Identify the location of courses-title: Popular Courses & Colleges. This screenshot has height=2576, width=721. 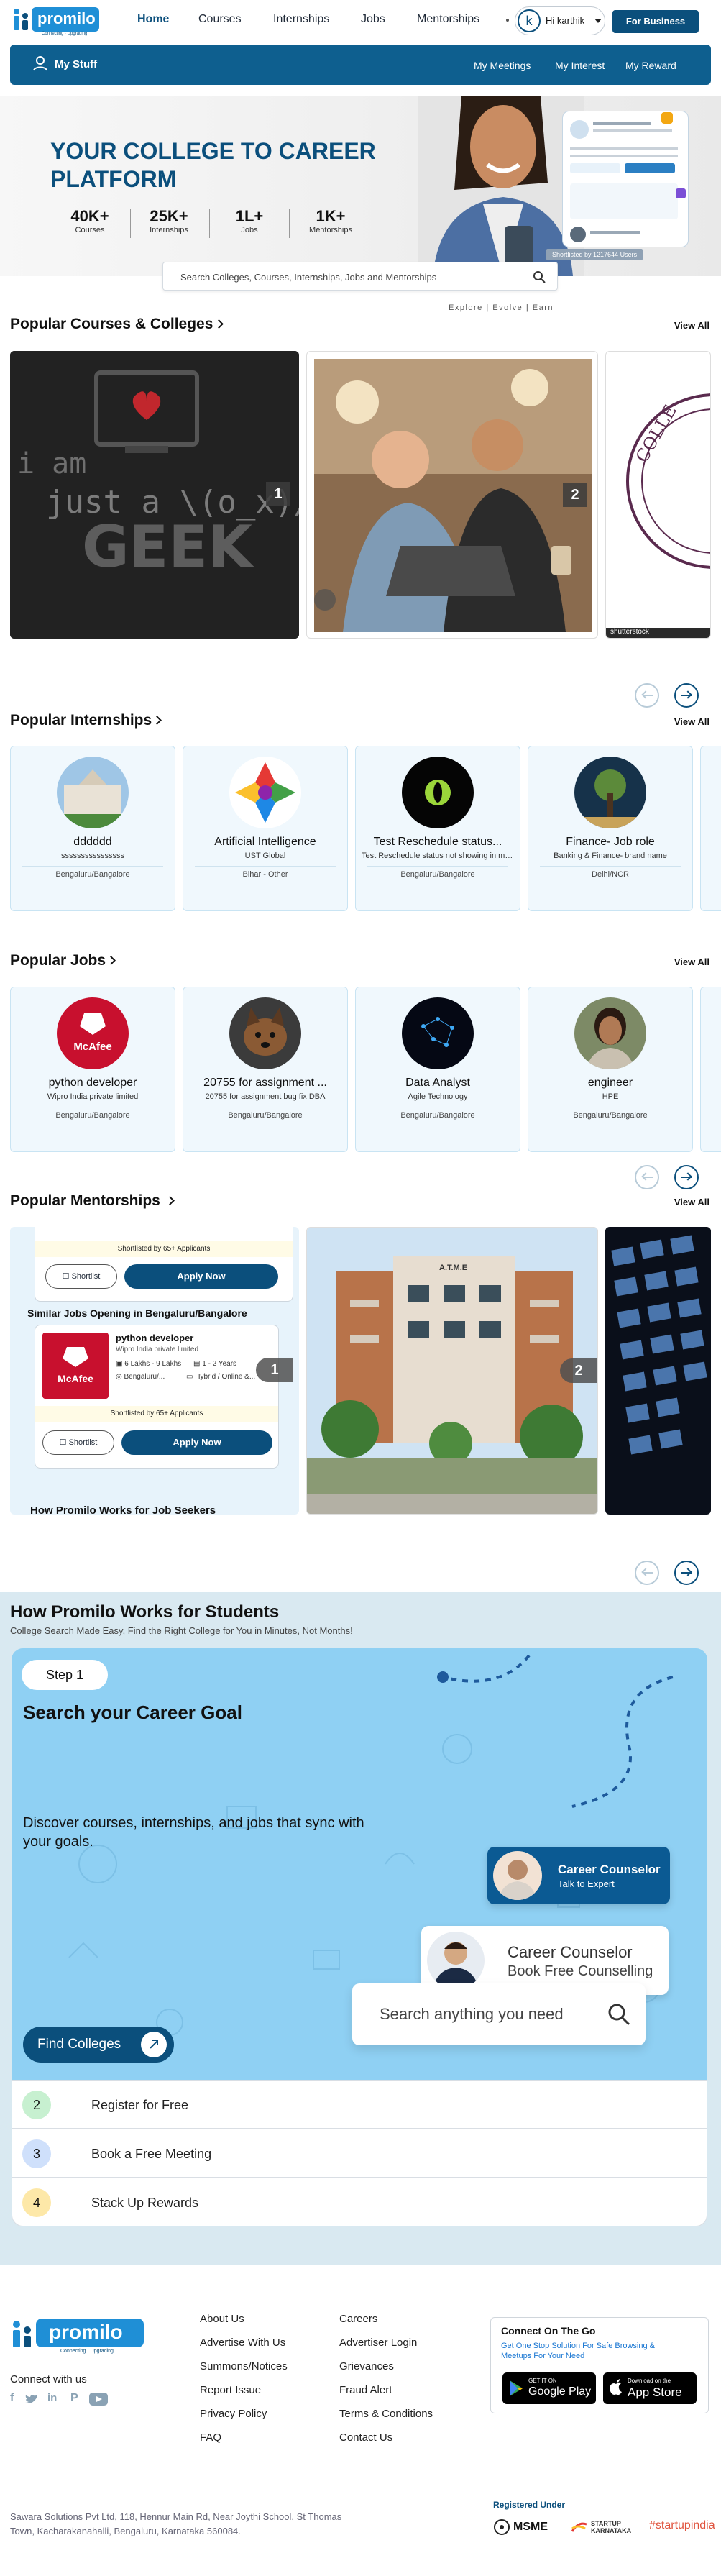
(111, 324).